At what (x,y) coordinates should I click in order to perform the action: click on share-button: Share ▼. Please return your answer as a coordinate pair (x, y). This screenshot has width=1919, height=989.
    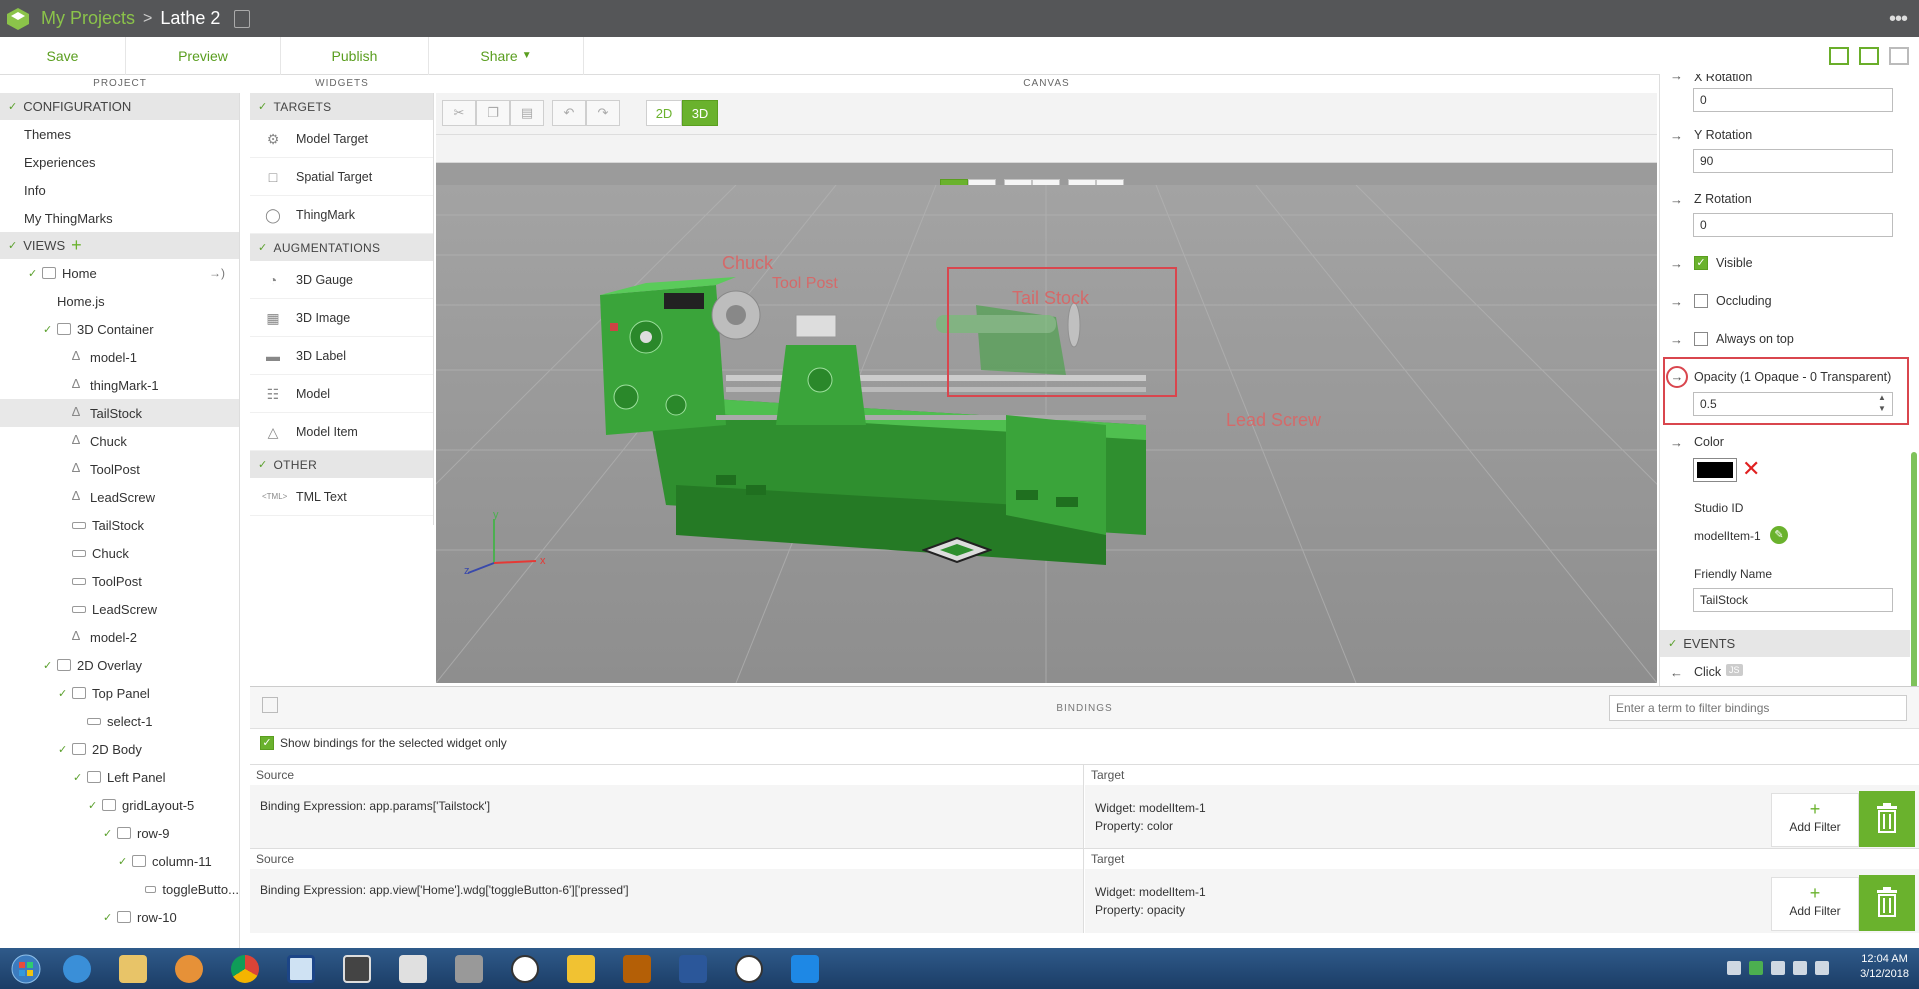
    Looking at the image, I should click on (506, 55).